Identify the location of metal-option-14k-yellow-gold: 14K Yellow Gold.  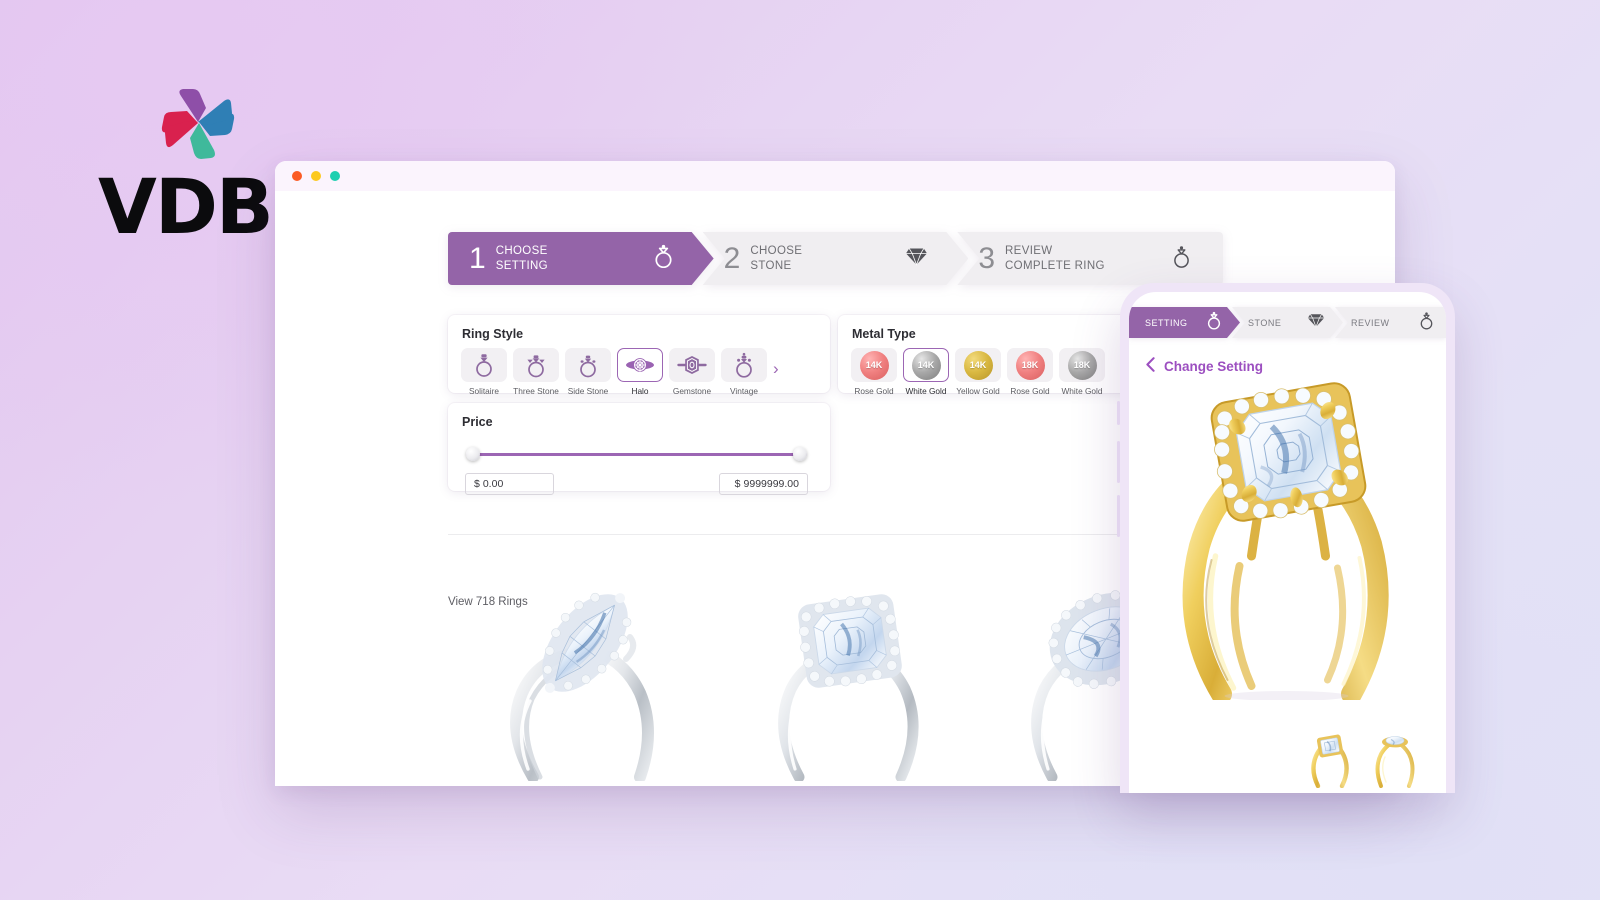
(978, 372).